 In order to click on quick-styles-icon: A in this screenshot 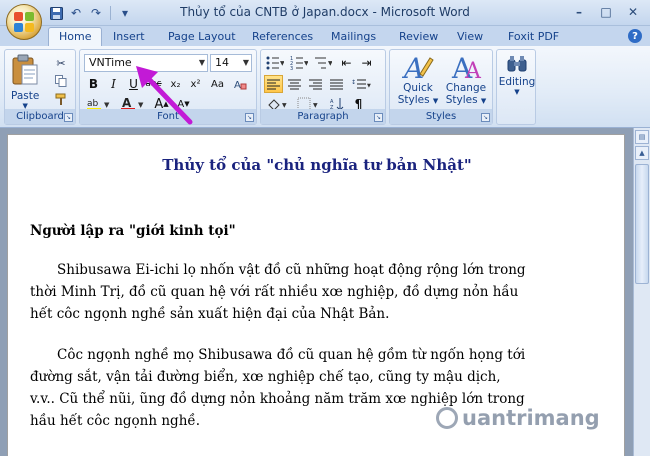, I will do `click(418, 67)`.